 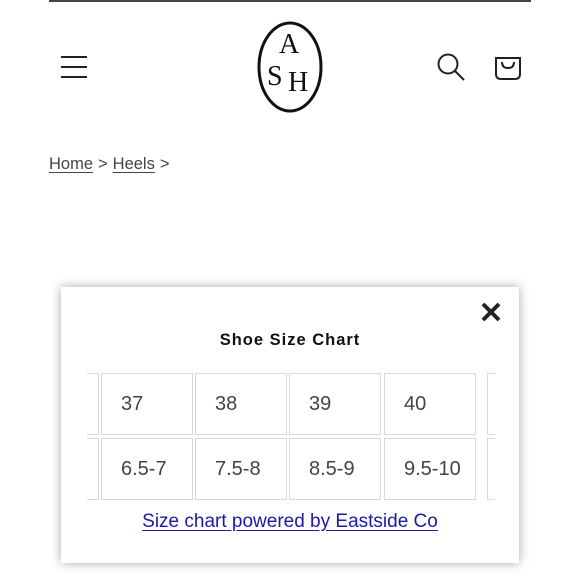 What do you see at coordinates (298, 82) in the screenshot?
I see `logo-letter-h: H` at bounding box center [298, 82].